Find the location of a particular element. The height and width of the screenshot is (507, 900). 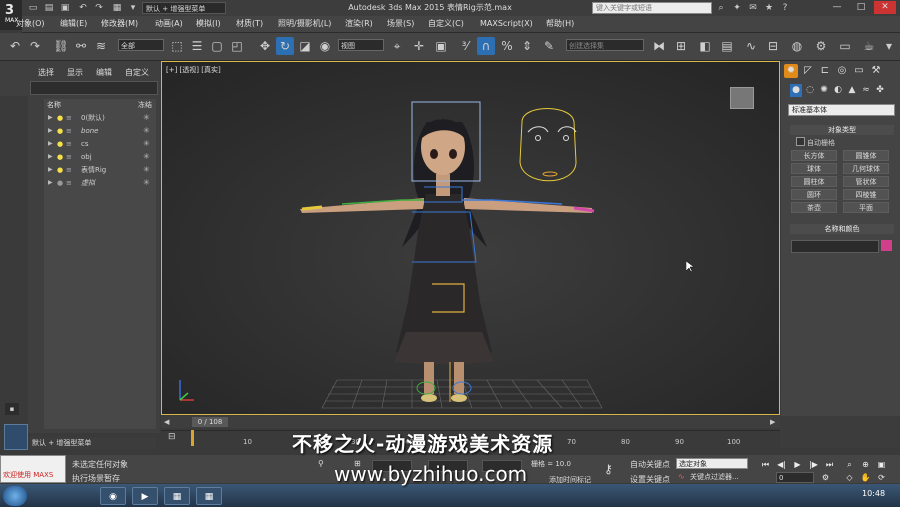

shapes-icon: ◌ is located at coordinates (810, 90).